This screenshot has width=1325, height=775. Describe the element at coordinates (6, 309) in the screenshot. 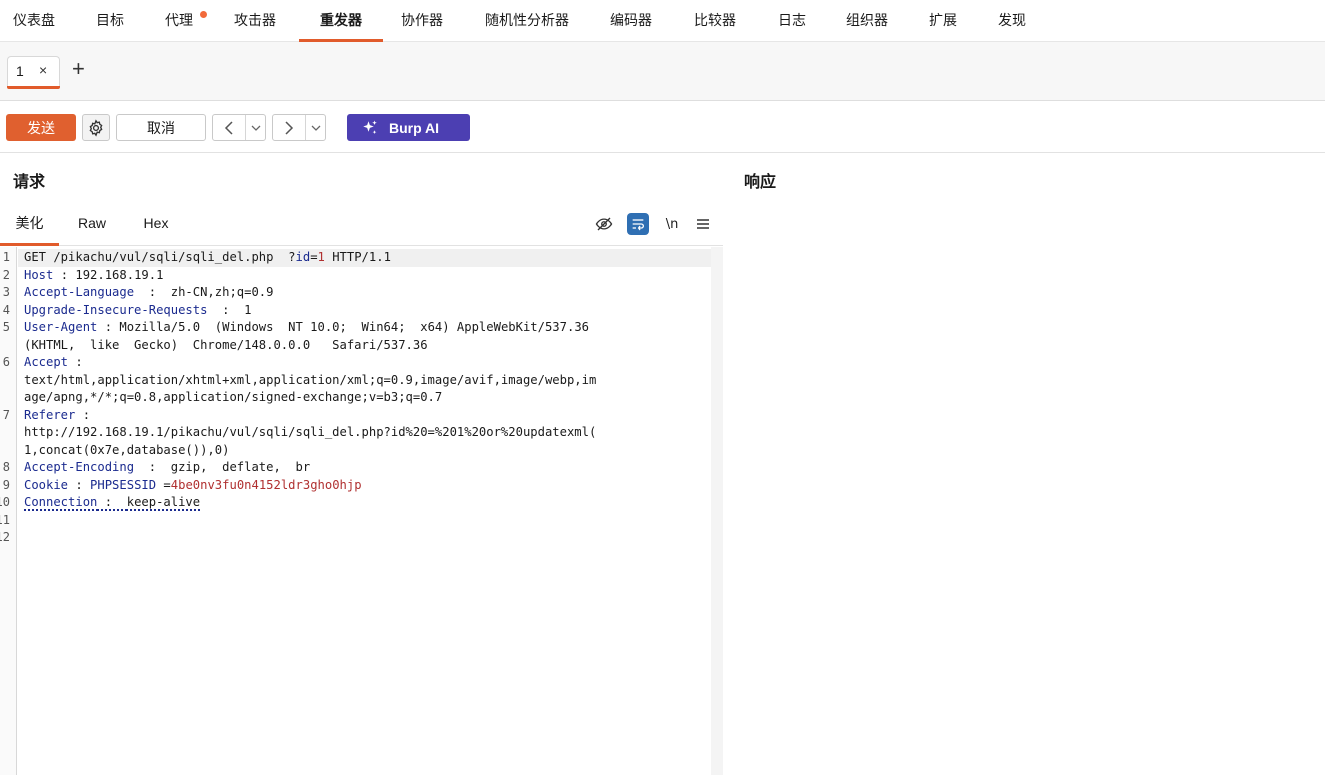

I see `line-number: 4` at that location.